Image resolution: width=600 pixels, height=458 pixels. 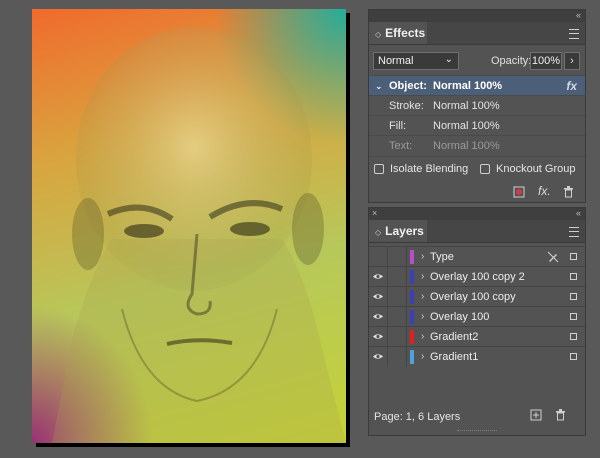 I want to click on fill-value: Normal 100%, so click(x=466, y=126).